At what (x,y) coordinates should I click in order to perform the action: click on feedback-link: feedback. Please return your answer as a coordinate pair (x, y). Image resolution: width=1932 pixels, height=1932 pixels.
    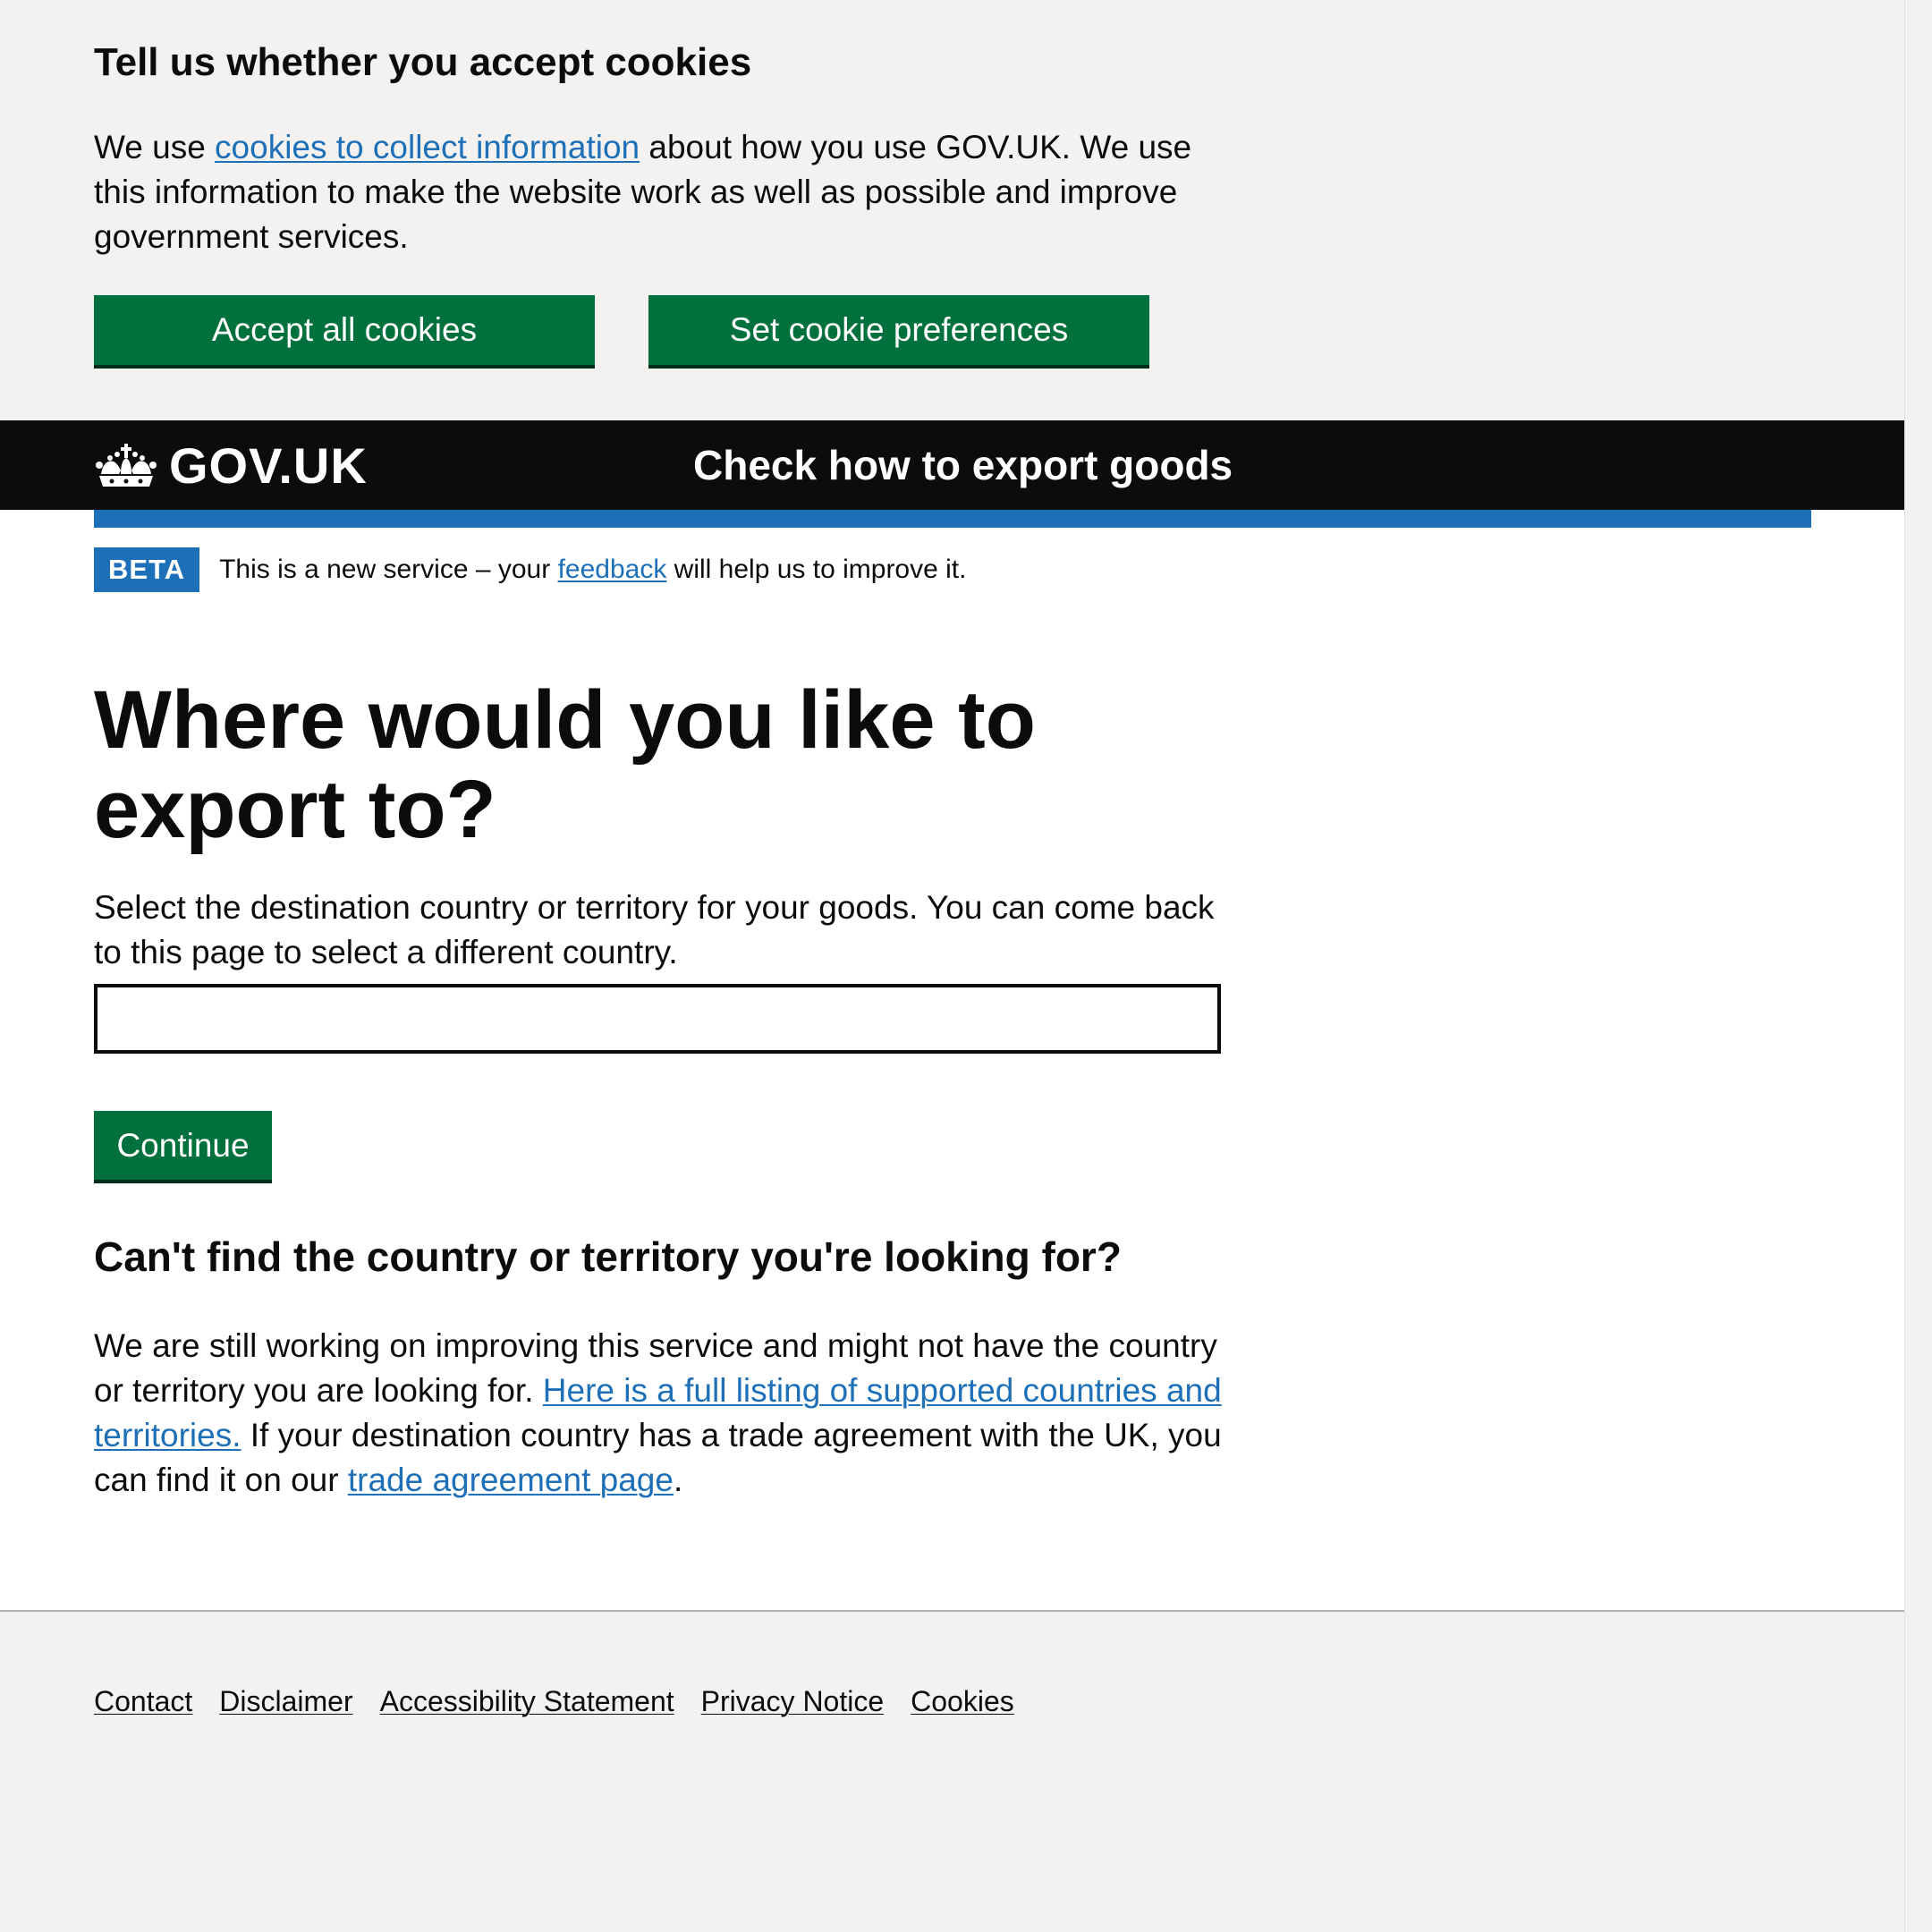
    Looking at the image, I should click on (612, 569).